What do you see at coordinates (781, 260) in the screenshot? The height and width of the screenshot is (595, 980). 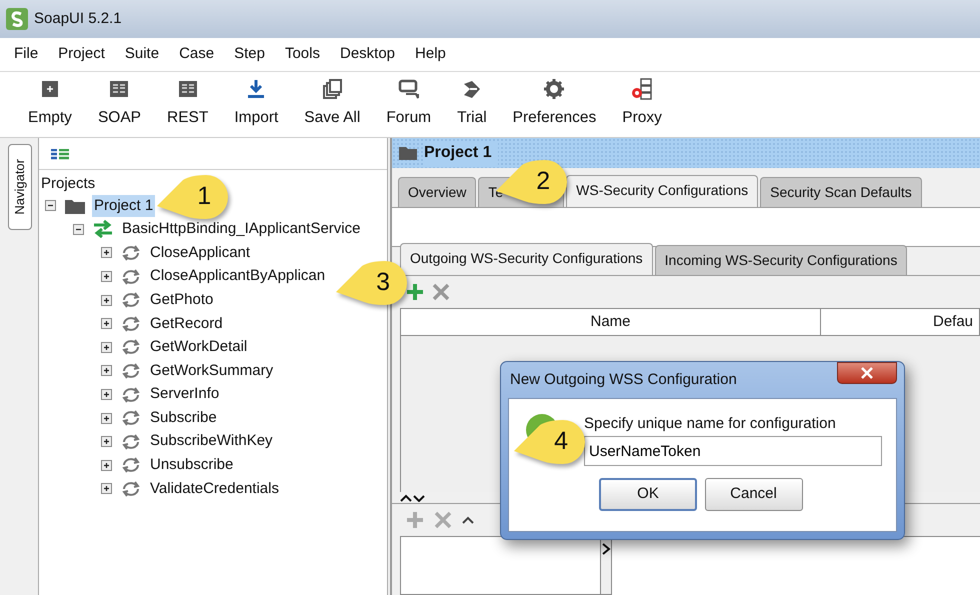 I see `tab: Incoming WS-Security Configurations` at bounding box center [781, 260].